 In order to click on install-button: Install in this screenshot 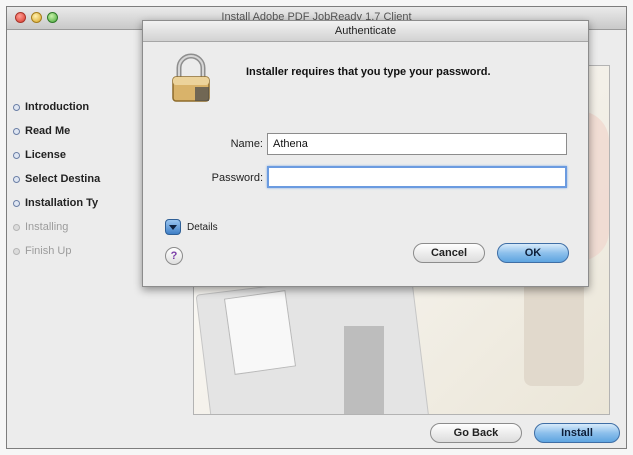, I will do `click(577, 433)`.